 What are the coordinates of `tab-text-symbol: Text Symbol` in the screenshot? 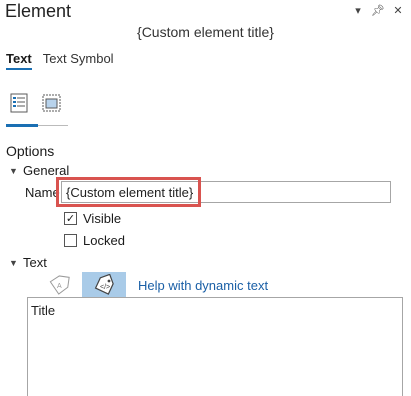 It's located at (78, 60).